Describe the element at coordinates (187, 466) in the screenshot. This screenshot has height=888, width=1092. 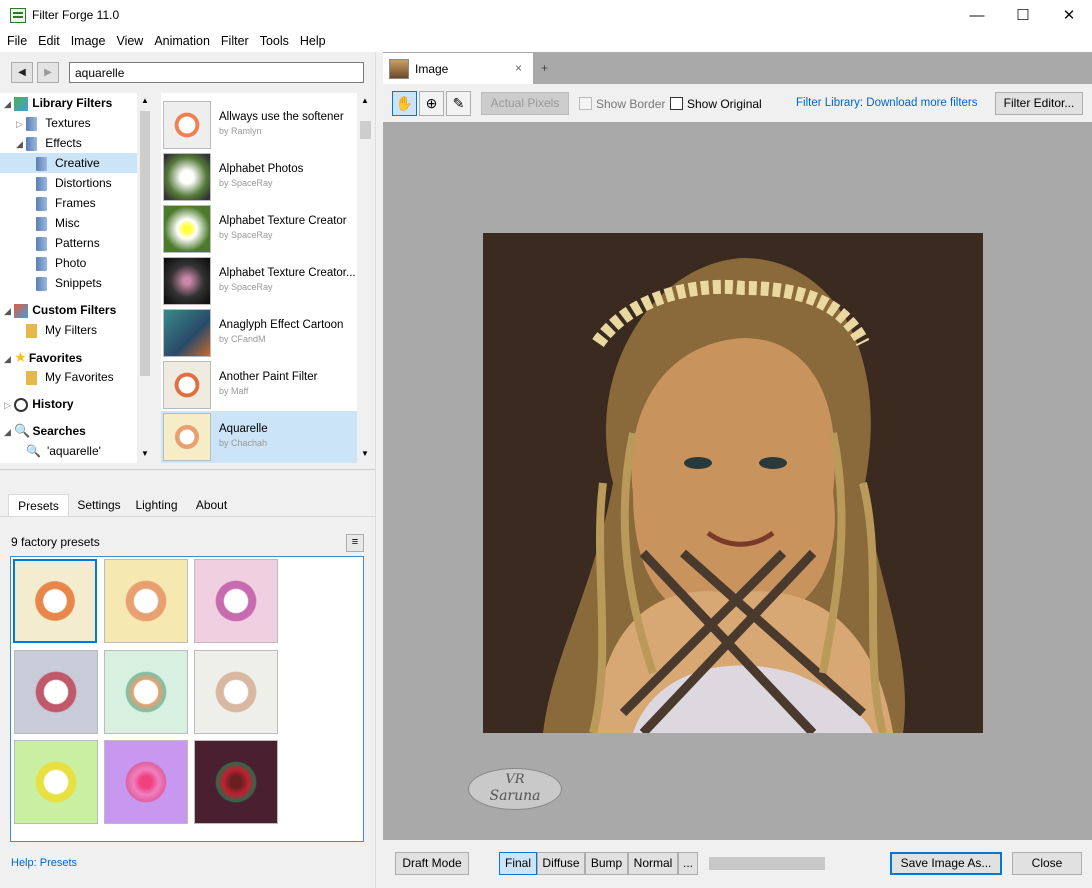
I see `splitter` at that location.